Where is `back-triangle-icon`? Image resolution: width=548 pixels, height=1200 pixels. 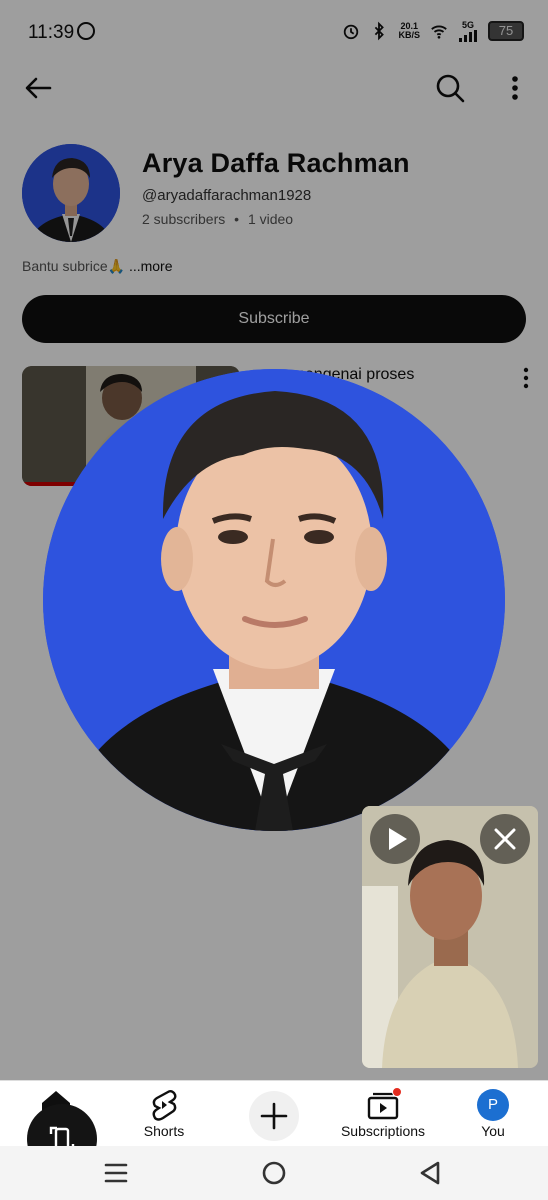 back-triangle-icon is located at coordinates (431, 1173).